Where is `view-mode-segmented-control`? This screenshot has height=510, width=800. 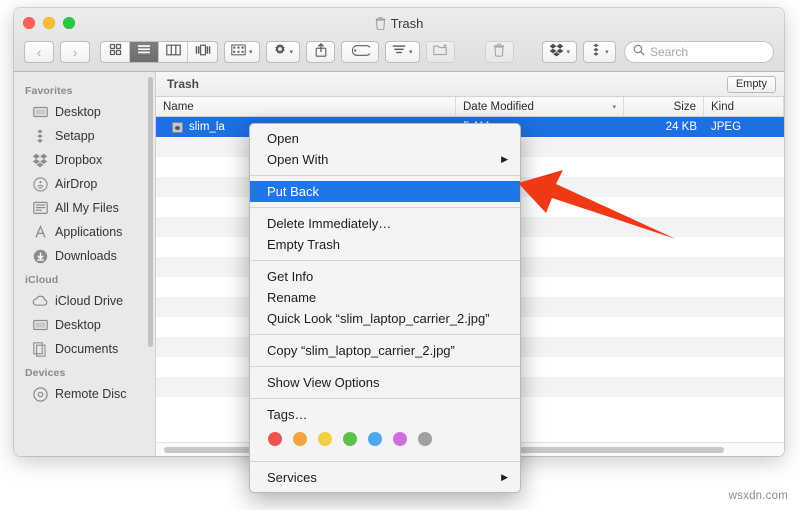 view-mode-segmented-control is located at coordinates (159, 52).